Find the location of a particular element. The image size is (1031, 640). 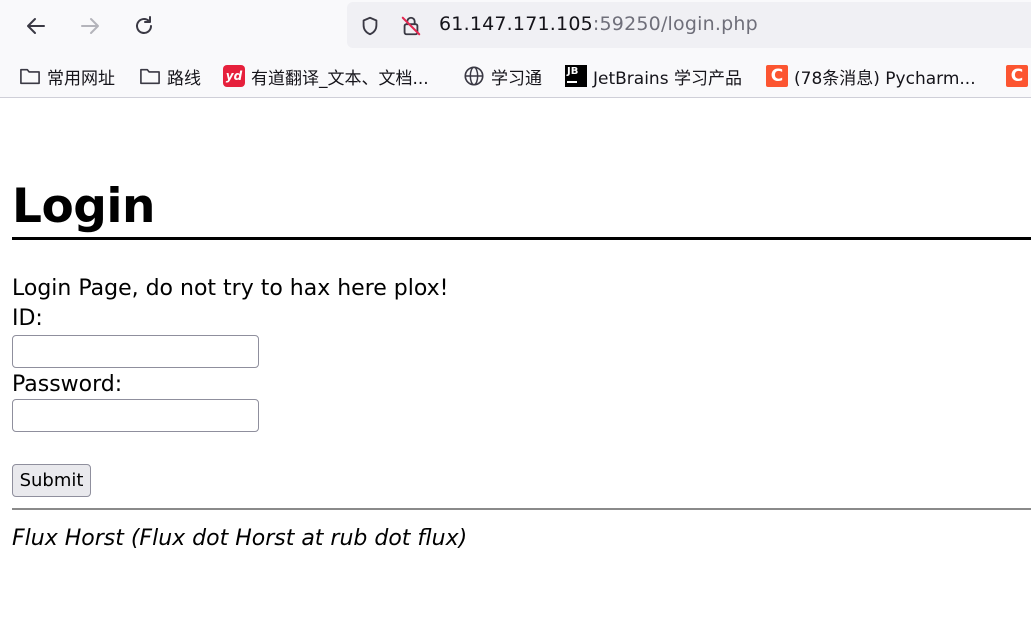

bookmark-xuexitong: 学习通 is located at coordinates (502, 76).